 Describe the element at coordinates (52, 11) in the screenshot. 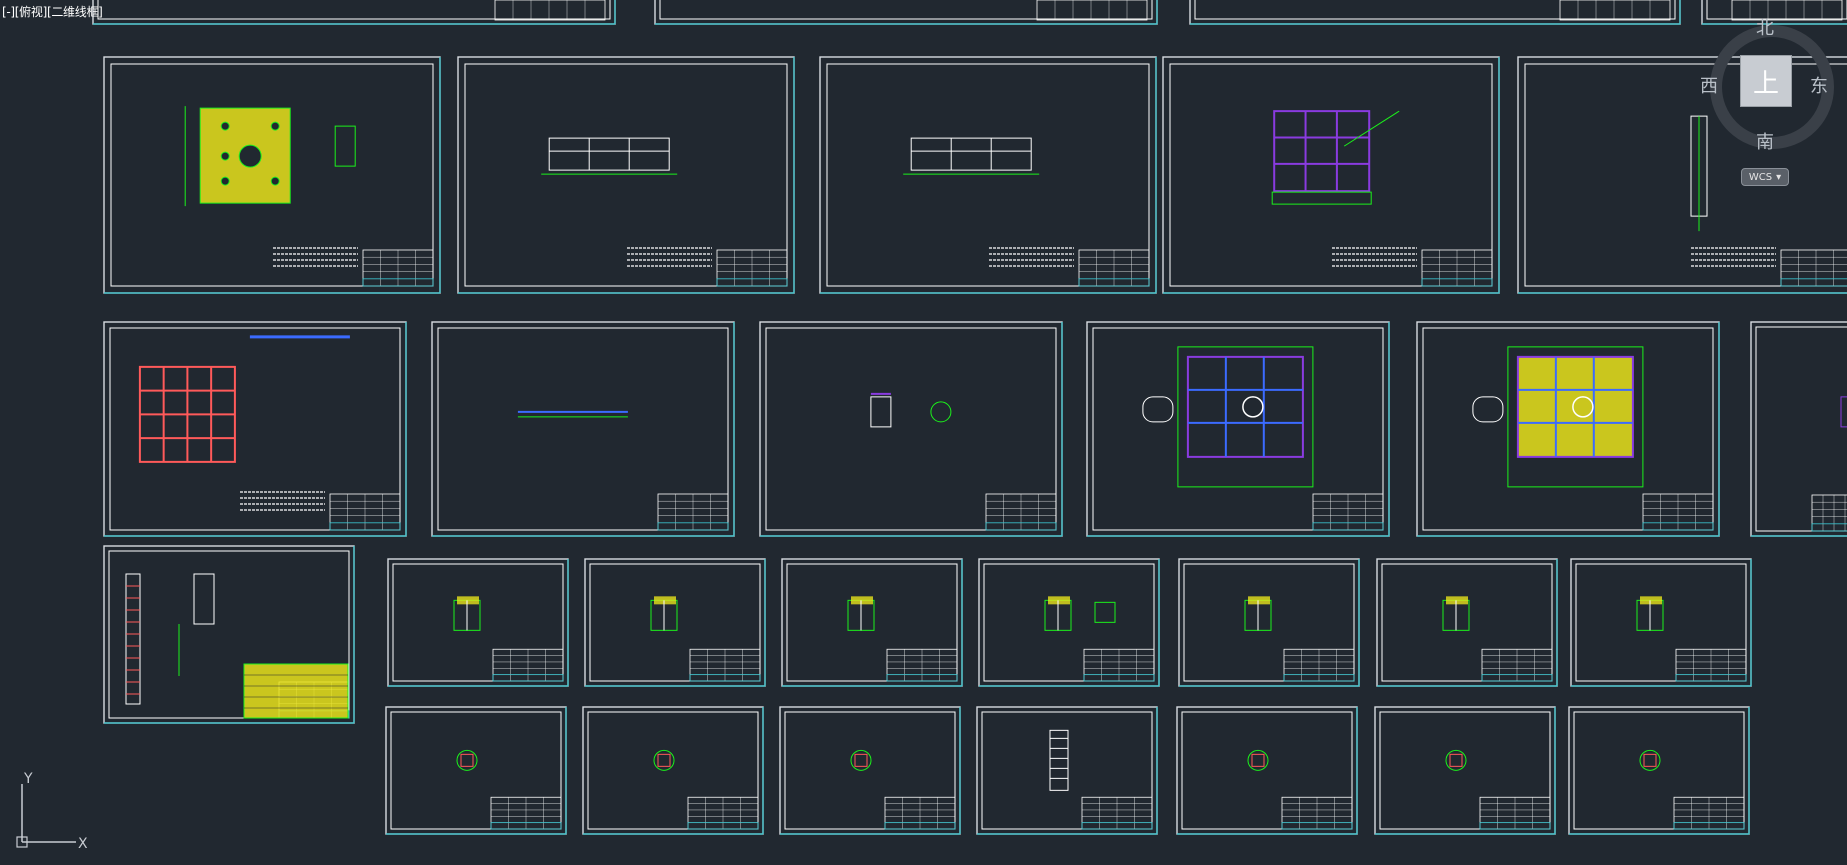

I see `viewport-controls-label: [-][俯视][二维线框]` at that location.